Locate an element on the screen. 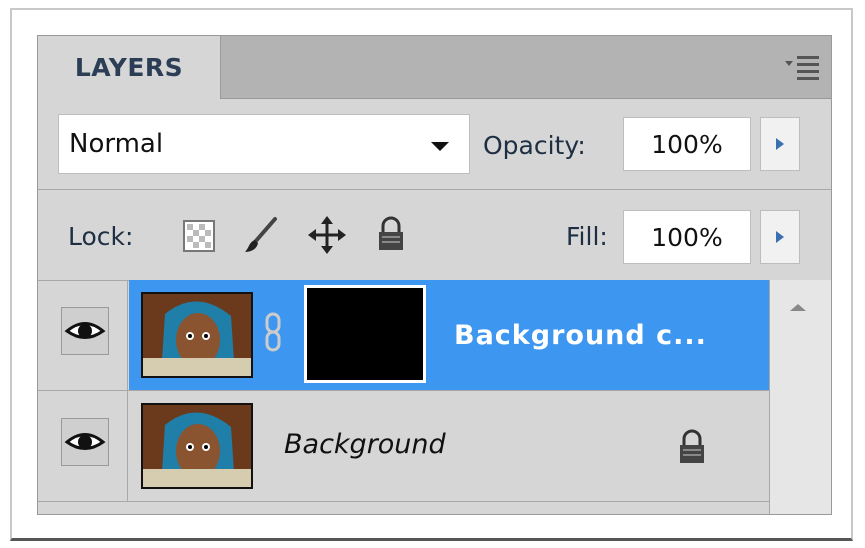 This screenshot has width=865, height=548. panel-tabbar: LAYERS is located at coordinates (434, 67).